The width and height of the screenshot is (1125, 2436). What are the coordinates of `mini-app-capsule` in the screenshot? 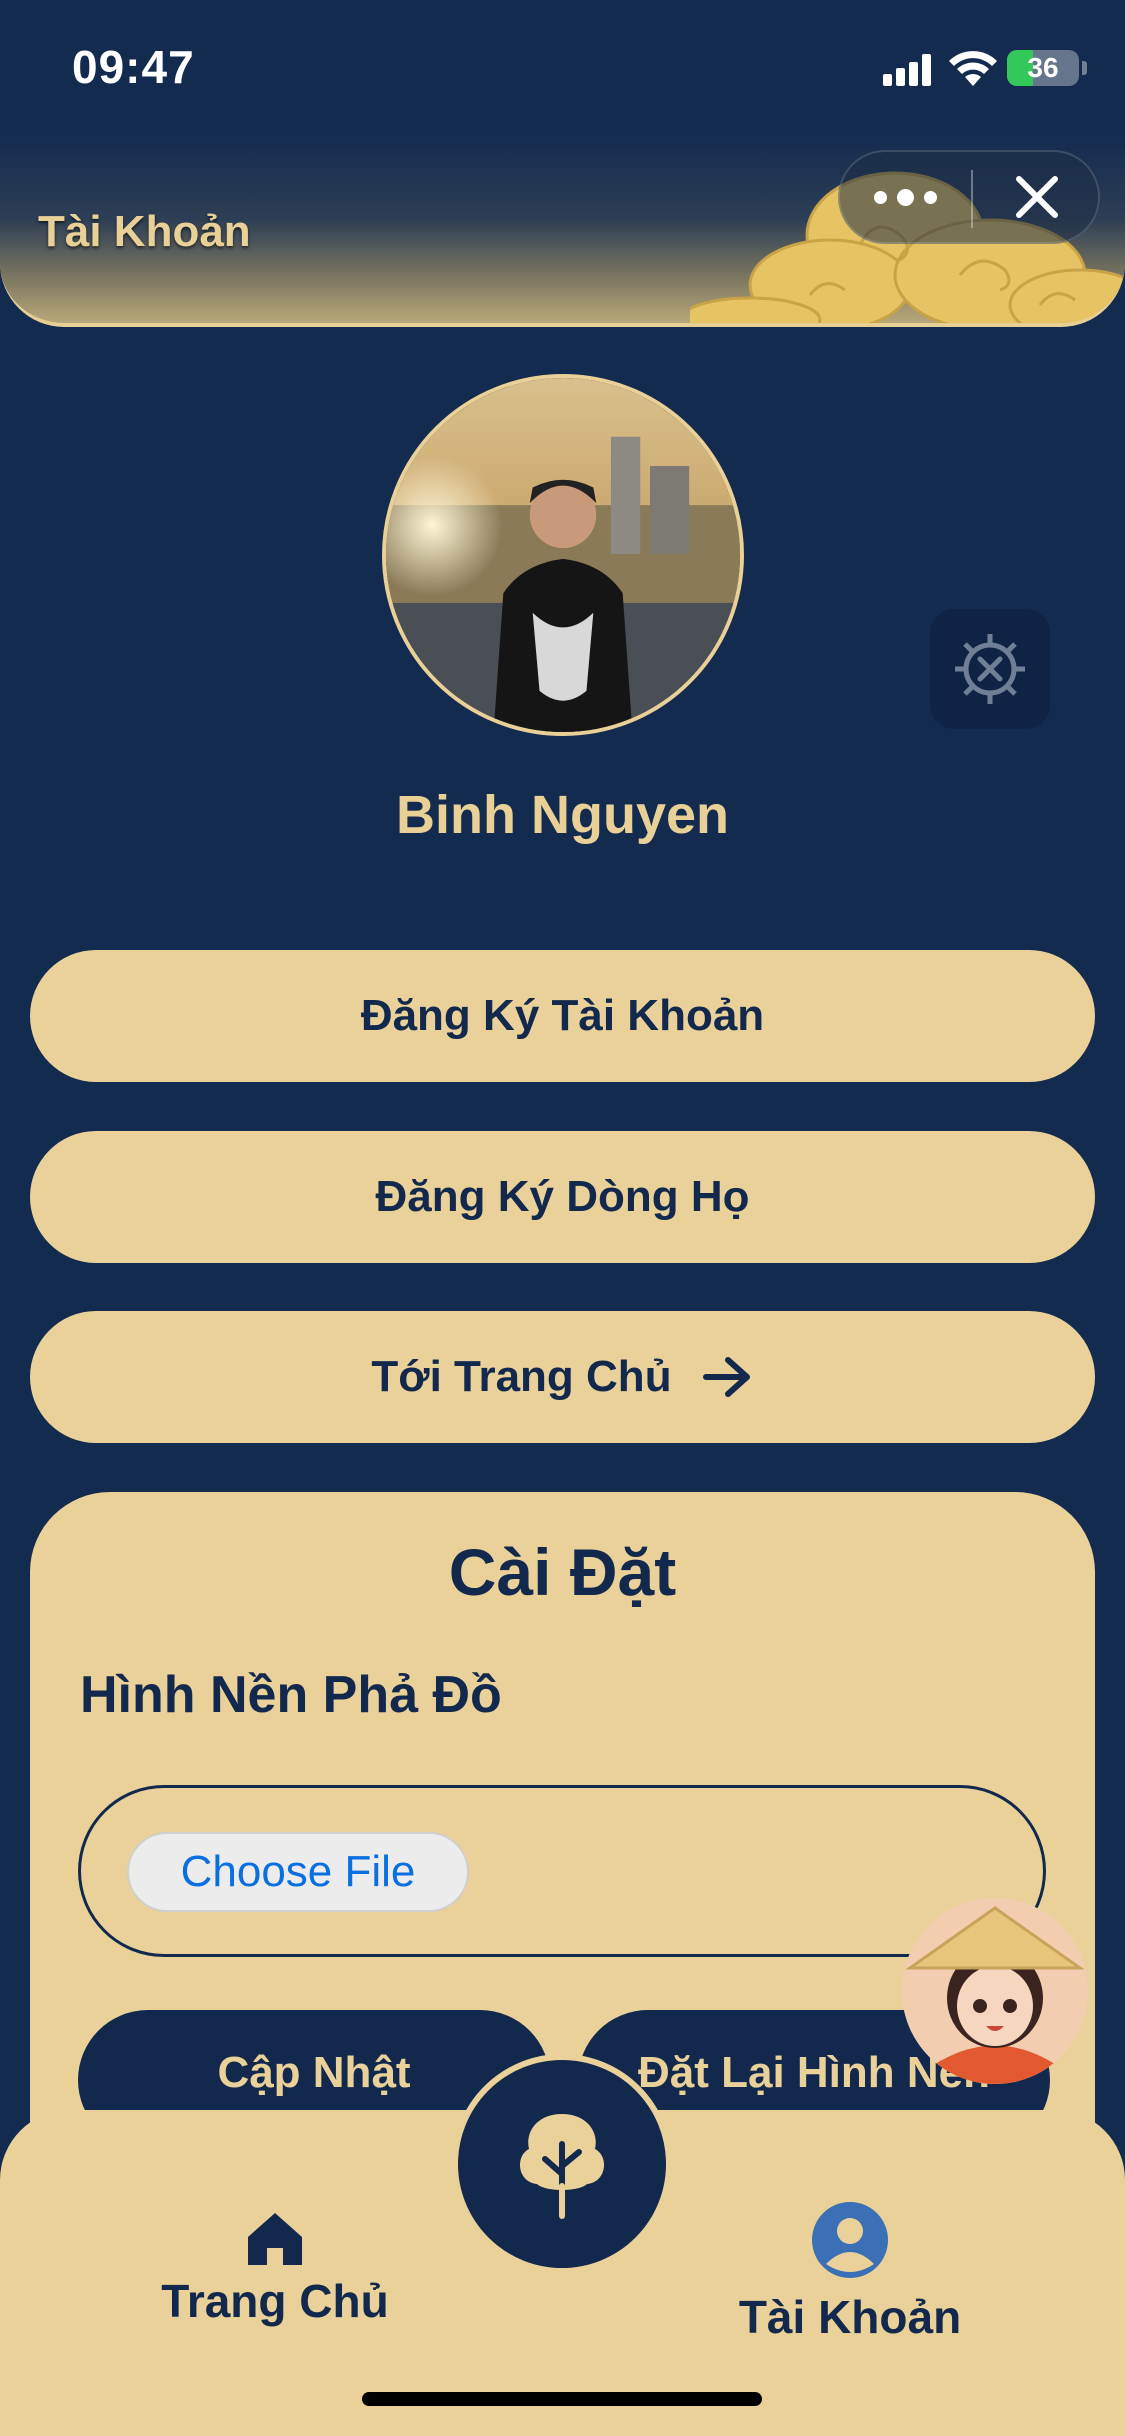 It's located at (969, 197).